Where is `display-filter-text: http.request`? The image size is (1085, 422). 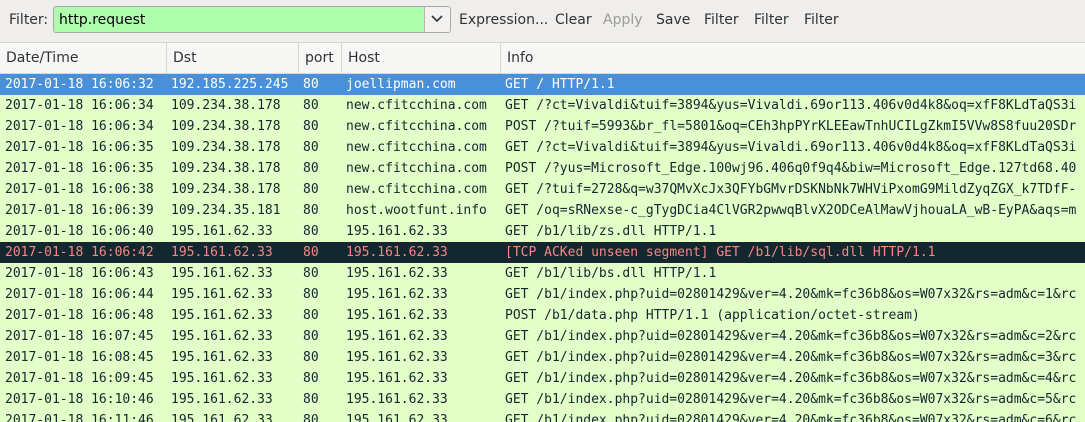
display-filter-text: http.request is located at coordinates (102, 20).